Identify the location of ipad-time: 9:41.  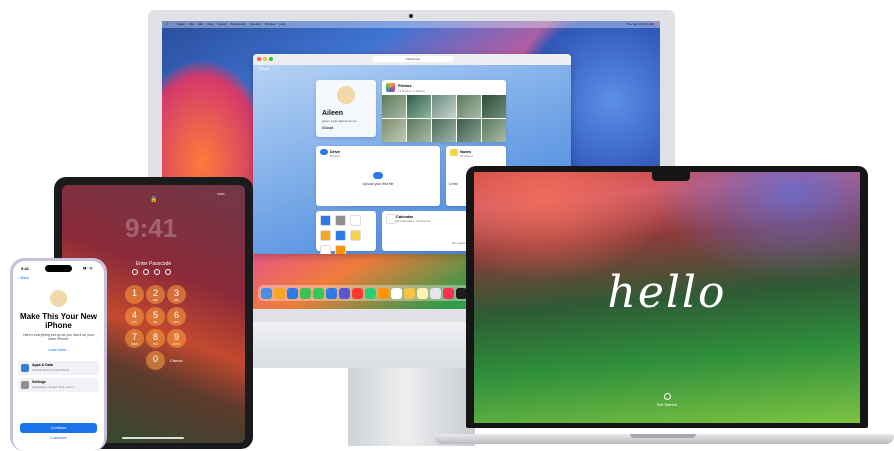
(151, 228).